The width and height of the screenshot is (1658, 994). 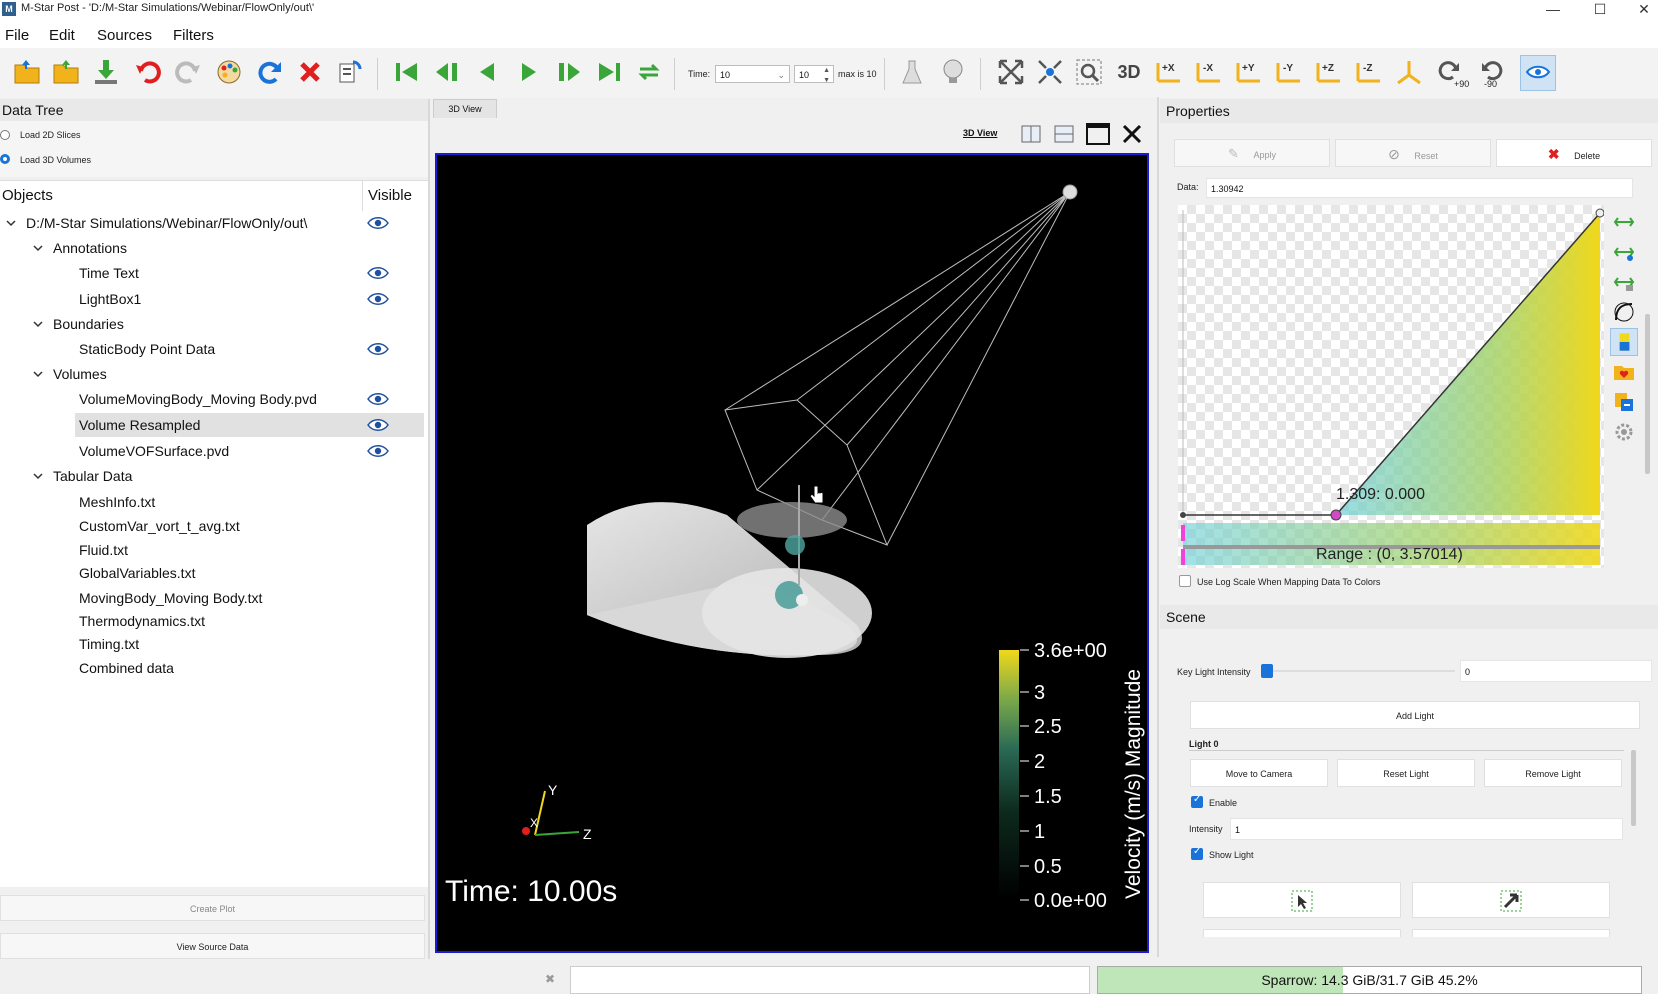 I want to click on refresh-button, so click(x=269, y=72).